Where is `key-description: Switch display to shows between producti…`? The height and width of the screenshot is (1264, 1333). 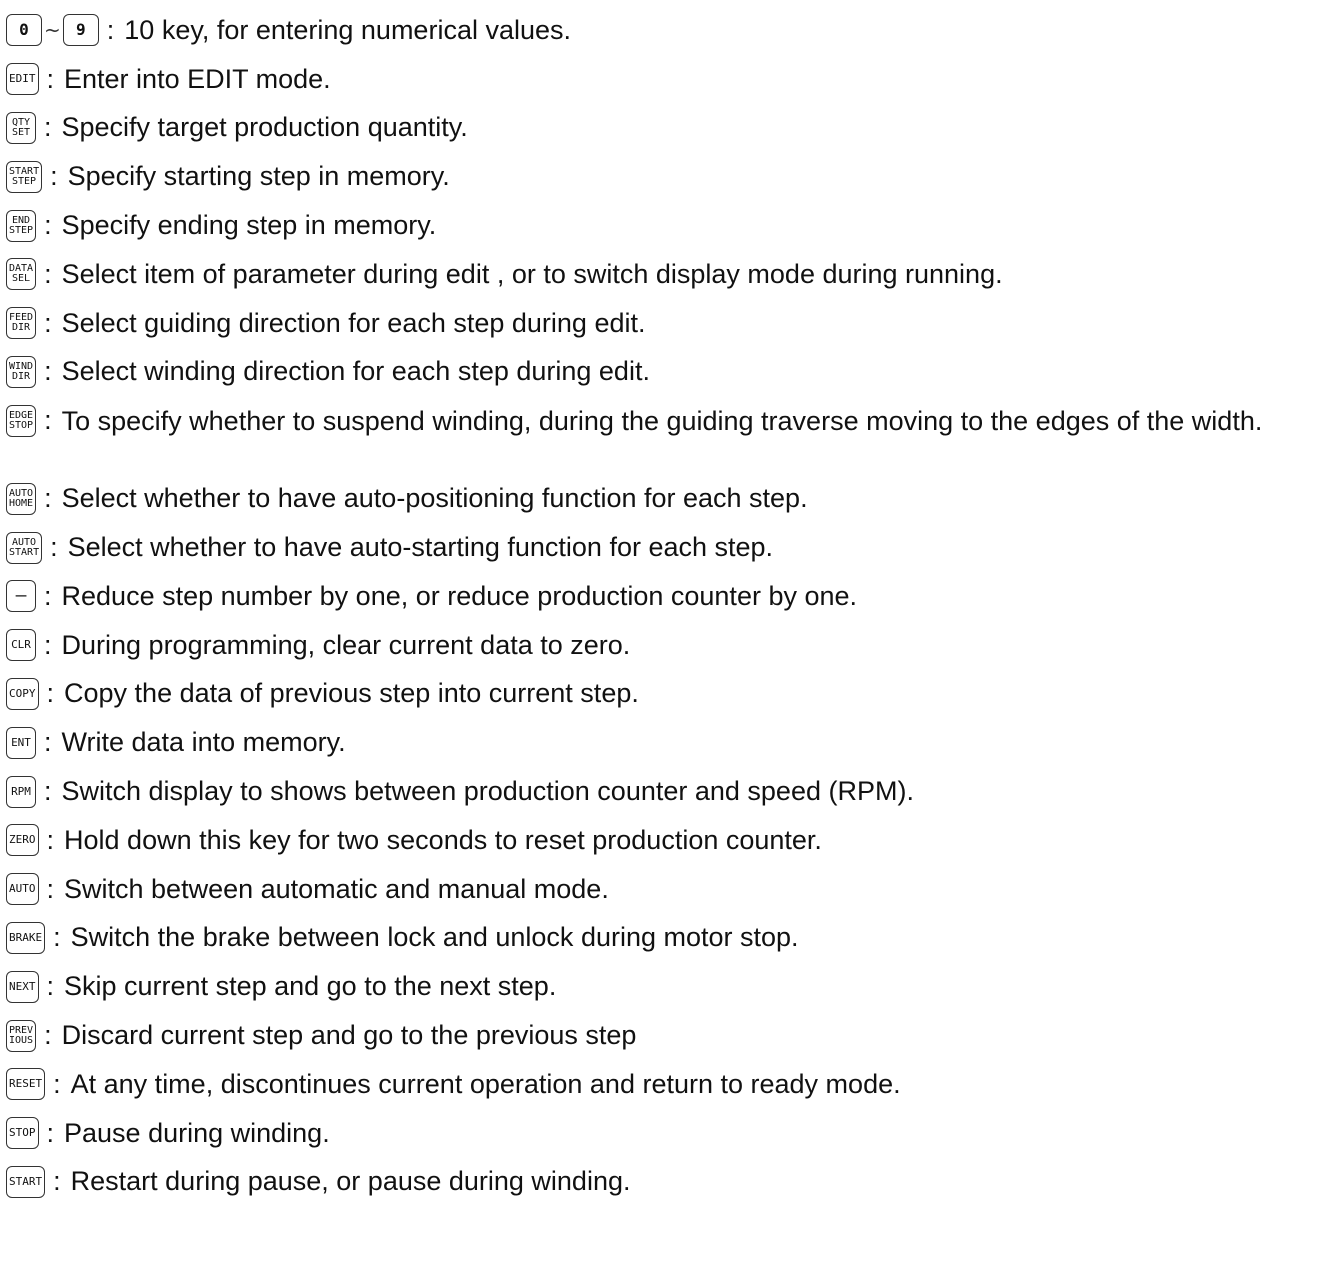 key-description: Switch display to shows between producti… is located at coordinates (487, 791).